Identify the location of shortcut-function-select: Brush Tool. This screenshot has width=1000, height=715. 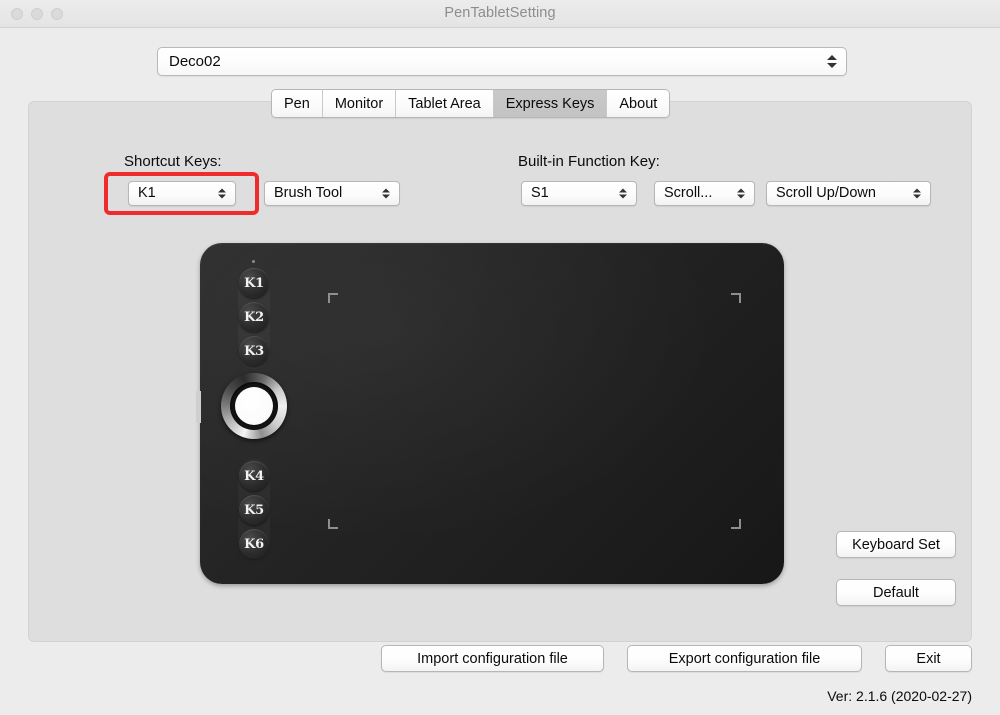
(332, 193).